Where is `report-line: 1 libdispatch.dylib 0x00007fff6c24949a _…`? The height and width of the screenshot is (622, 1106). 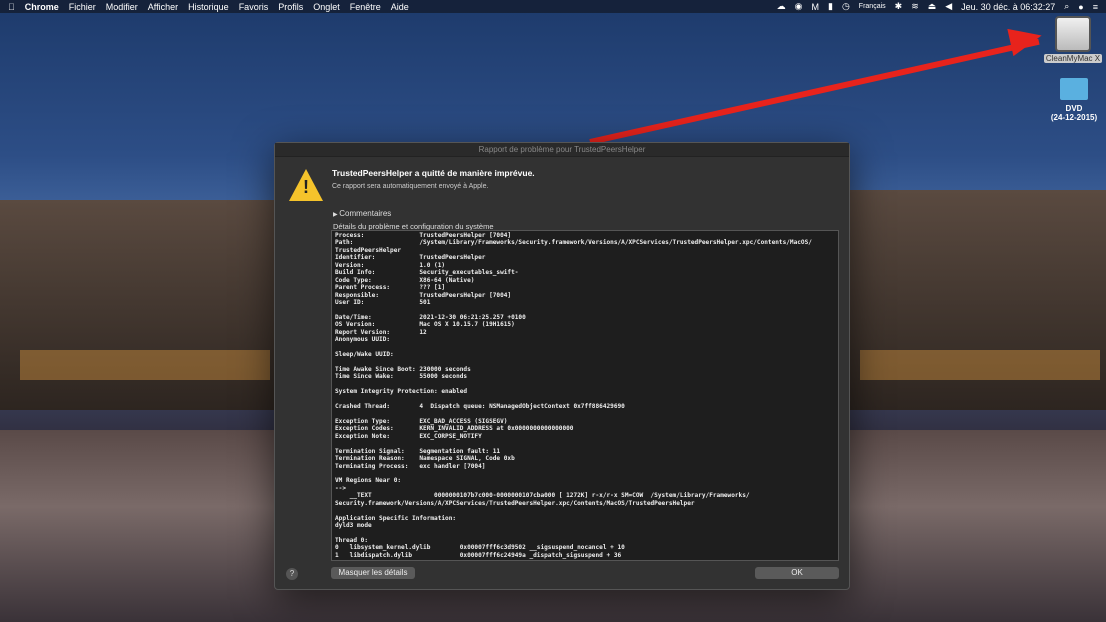 report-line: 1 libdispatch.dylib 0x00007fff6c24949a _… is located at coordinates (478, 555).